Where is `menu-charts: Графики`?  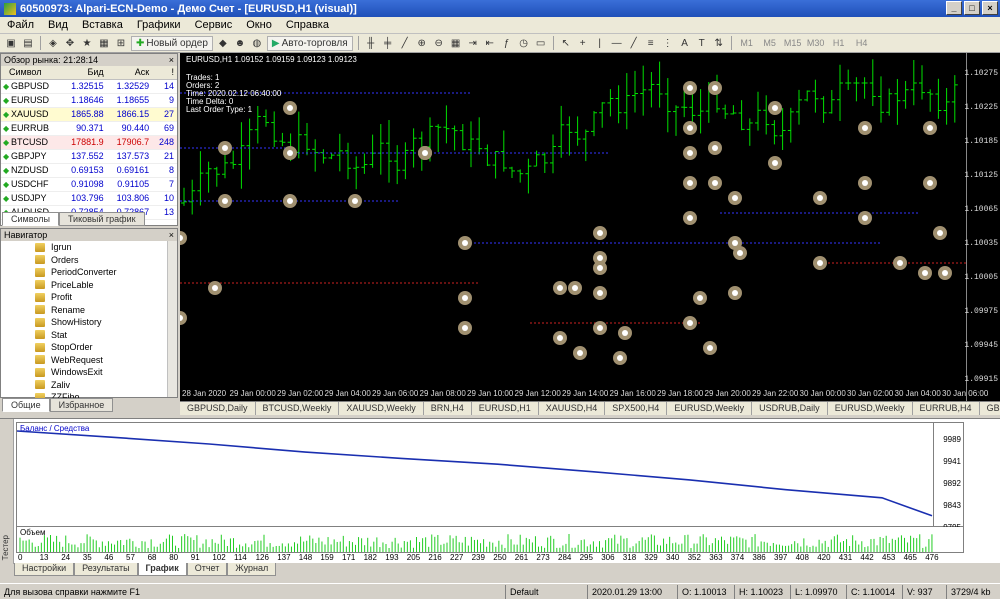 menu-charts: Графики is located at coordinates (159, 25).